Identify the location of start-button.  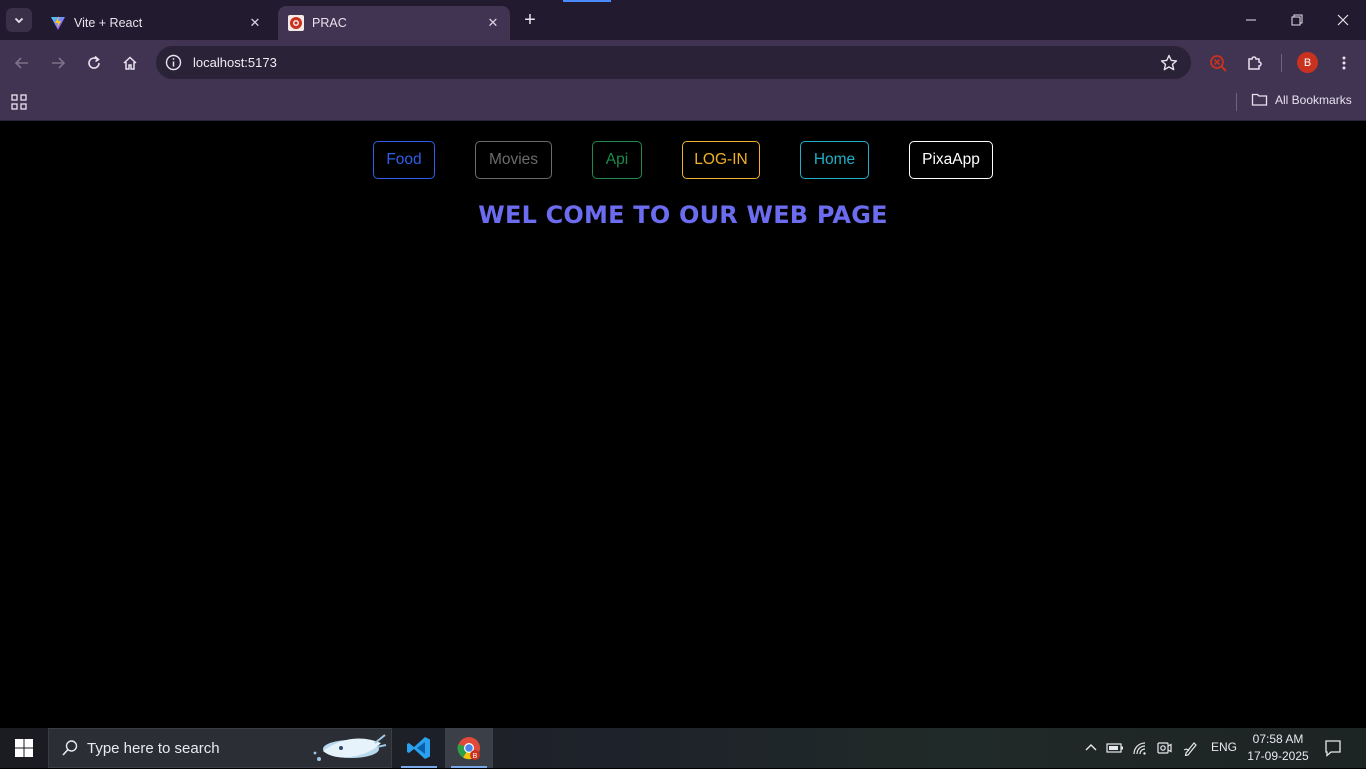
(24, 748).